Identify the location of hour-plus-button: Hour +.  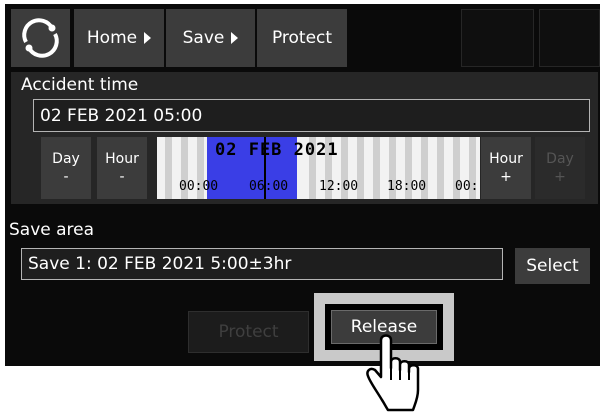
(506, 168).